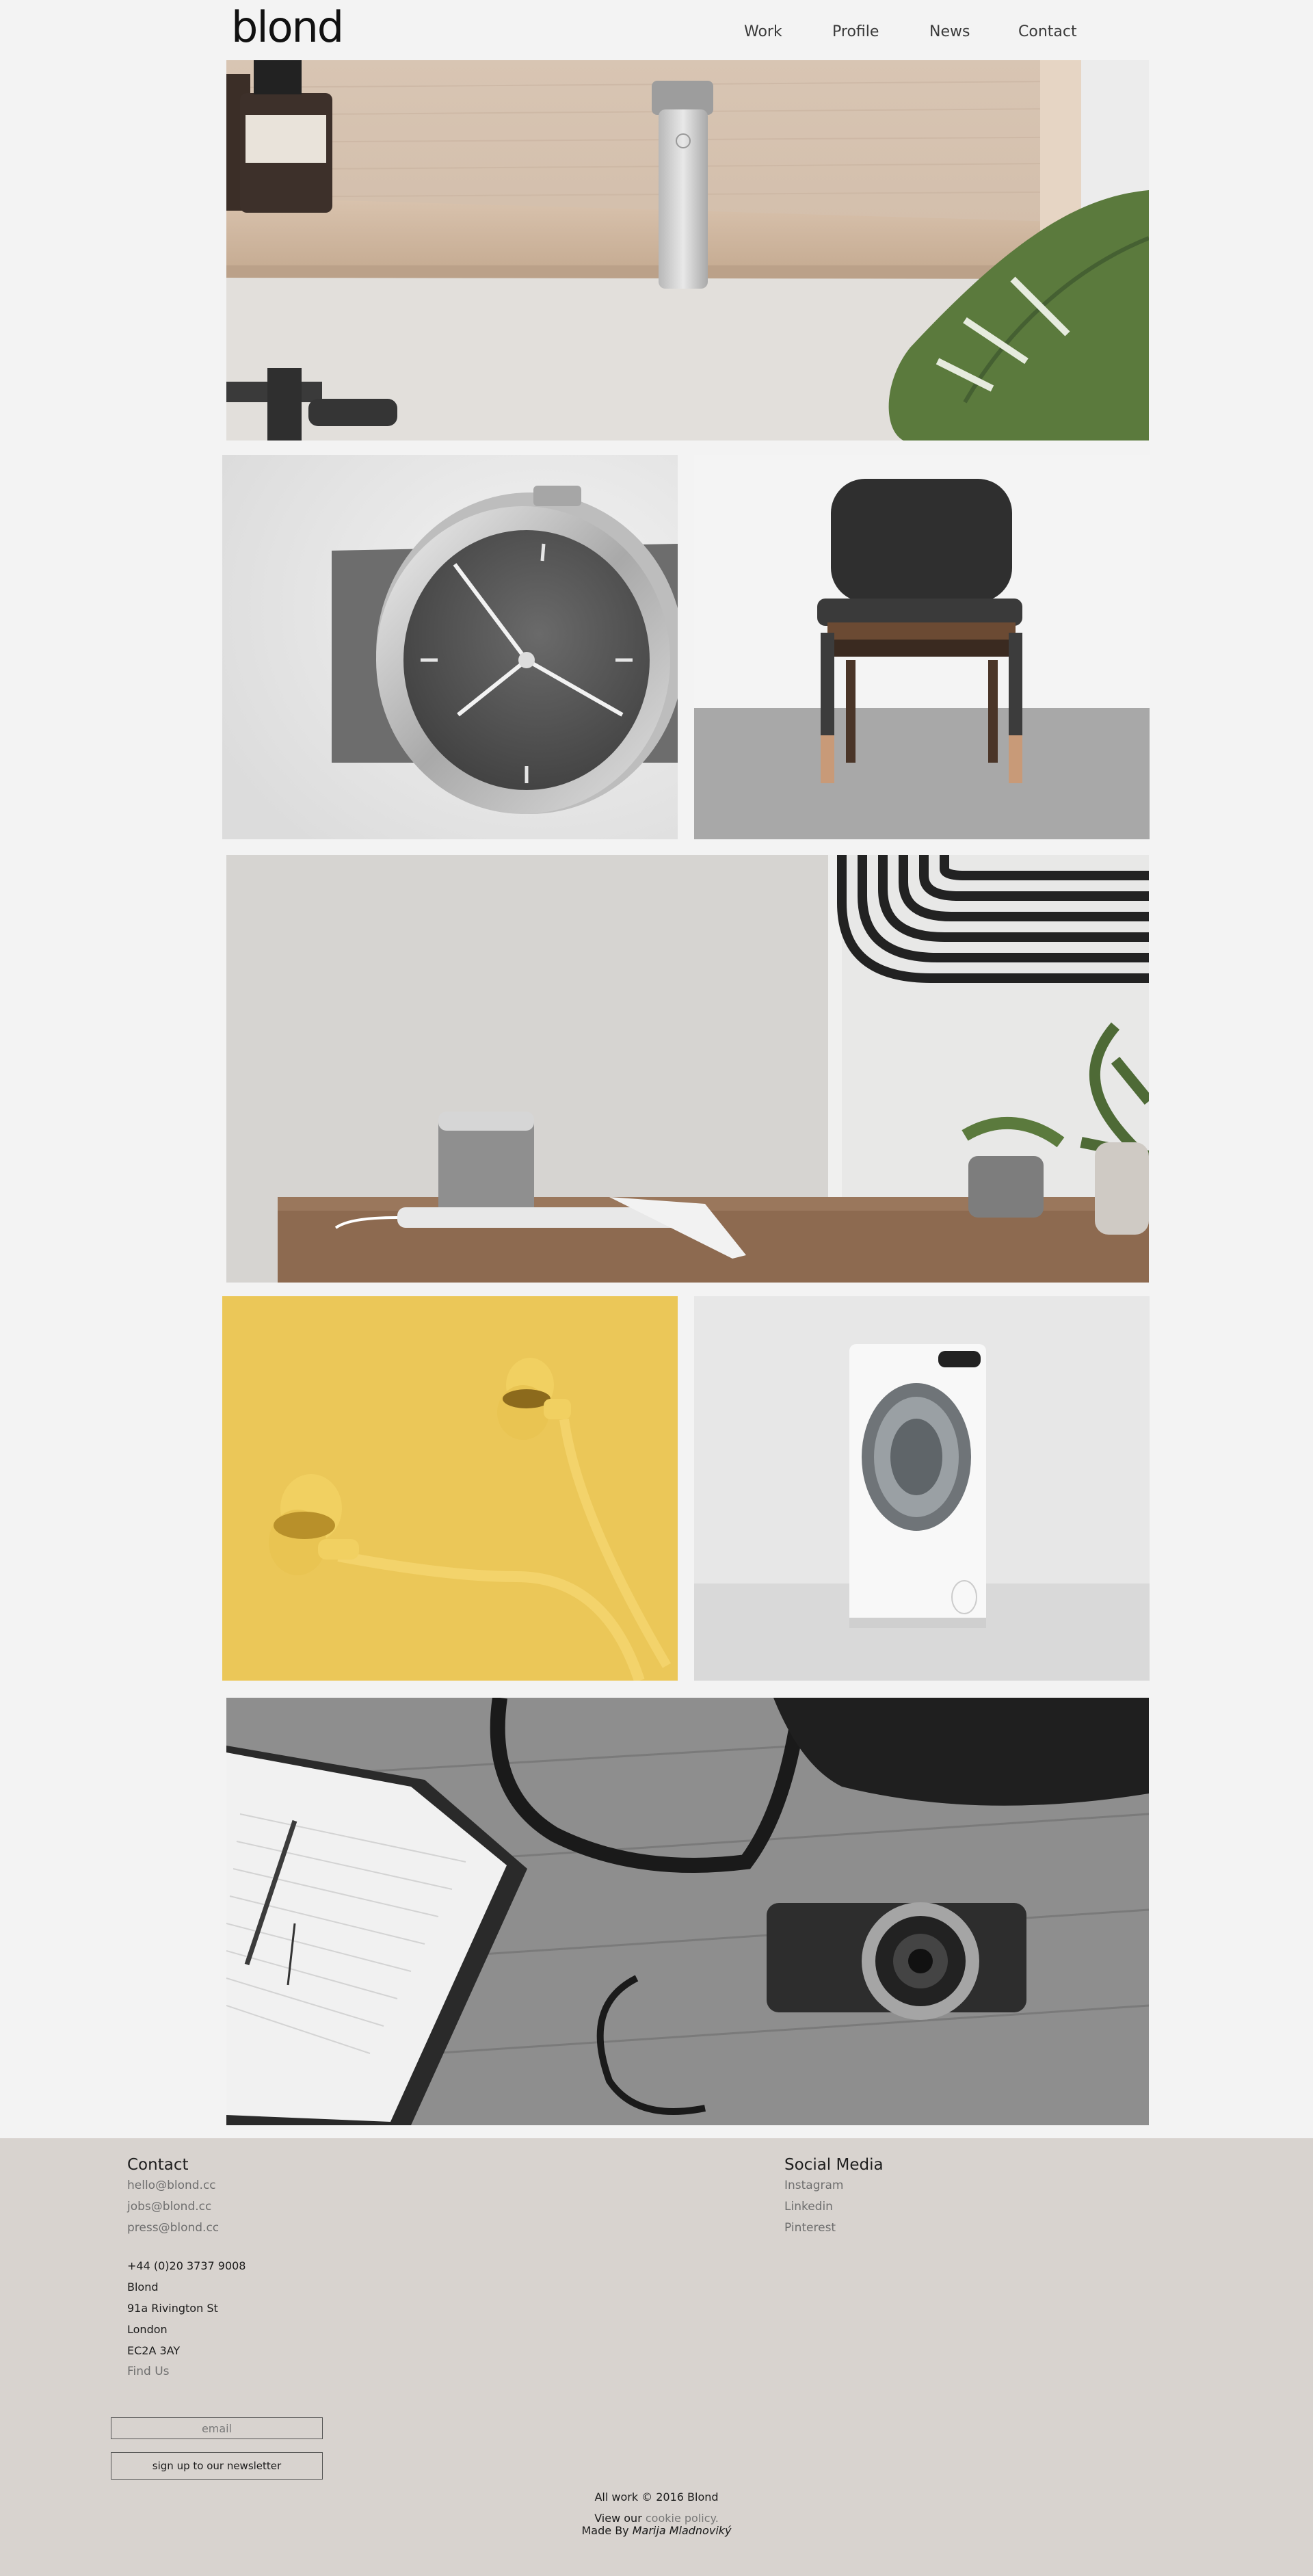 Image resolution: width=1313 pixels, height=2576 pixels. What do you see at coordinates (173, 2228) in the screenshot?
I see `email-press-link: press@blond.cc` at bounding box center [173, 2228].